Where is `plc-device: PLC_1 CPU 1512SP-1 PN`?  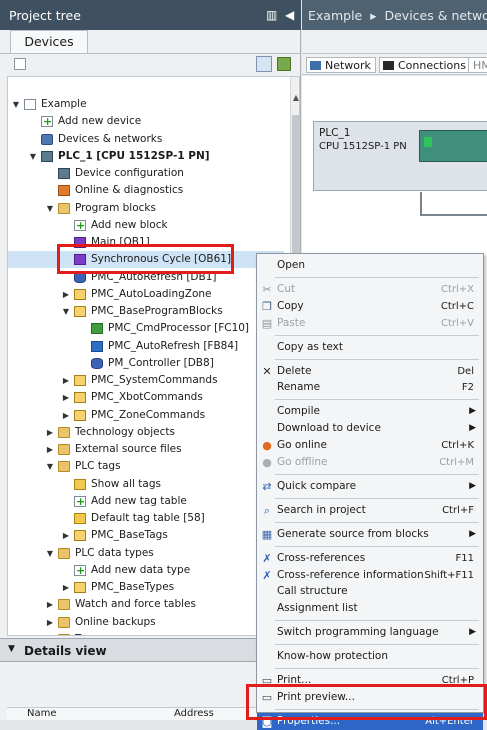
plc-device: PLC_1 CPU 1512SP-1 PN is located at coordinates (400, 156).